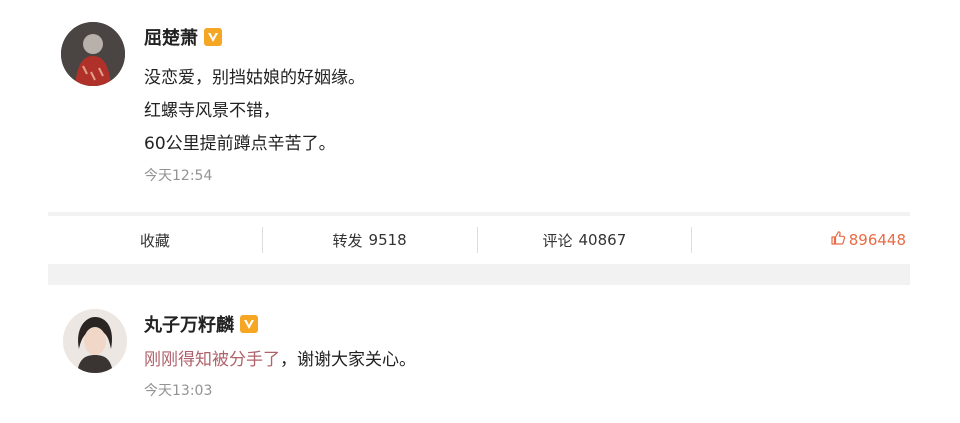  Describe the element at coordinates (178, 175) in the screenshot. I see `post-timestamp: 今天12:54` at that location.